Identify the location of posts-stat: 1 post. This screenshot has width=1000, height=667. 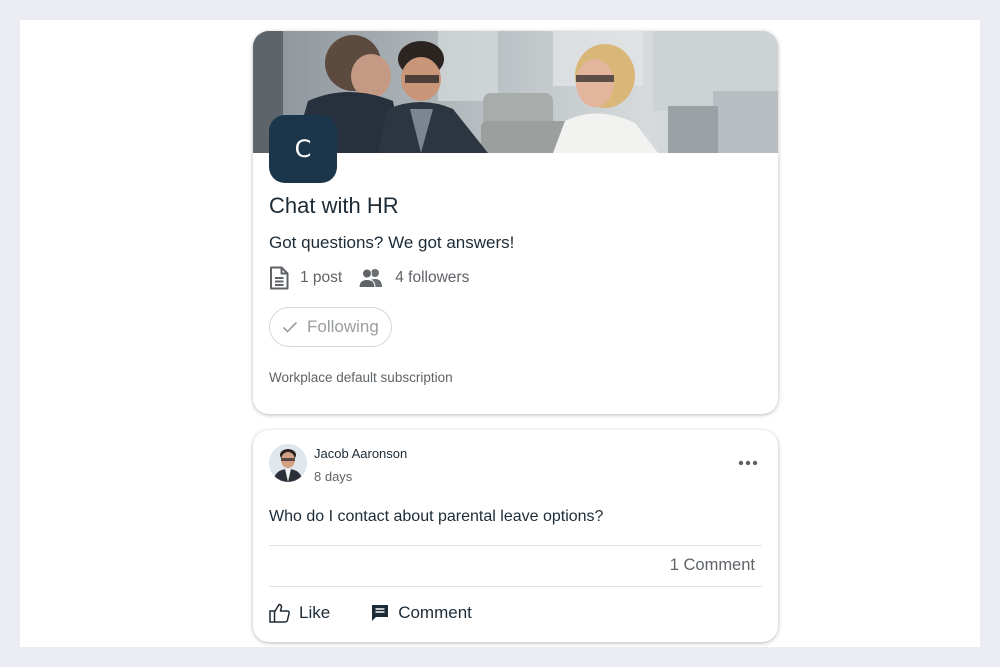
(305, 278).